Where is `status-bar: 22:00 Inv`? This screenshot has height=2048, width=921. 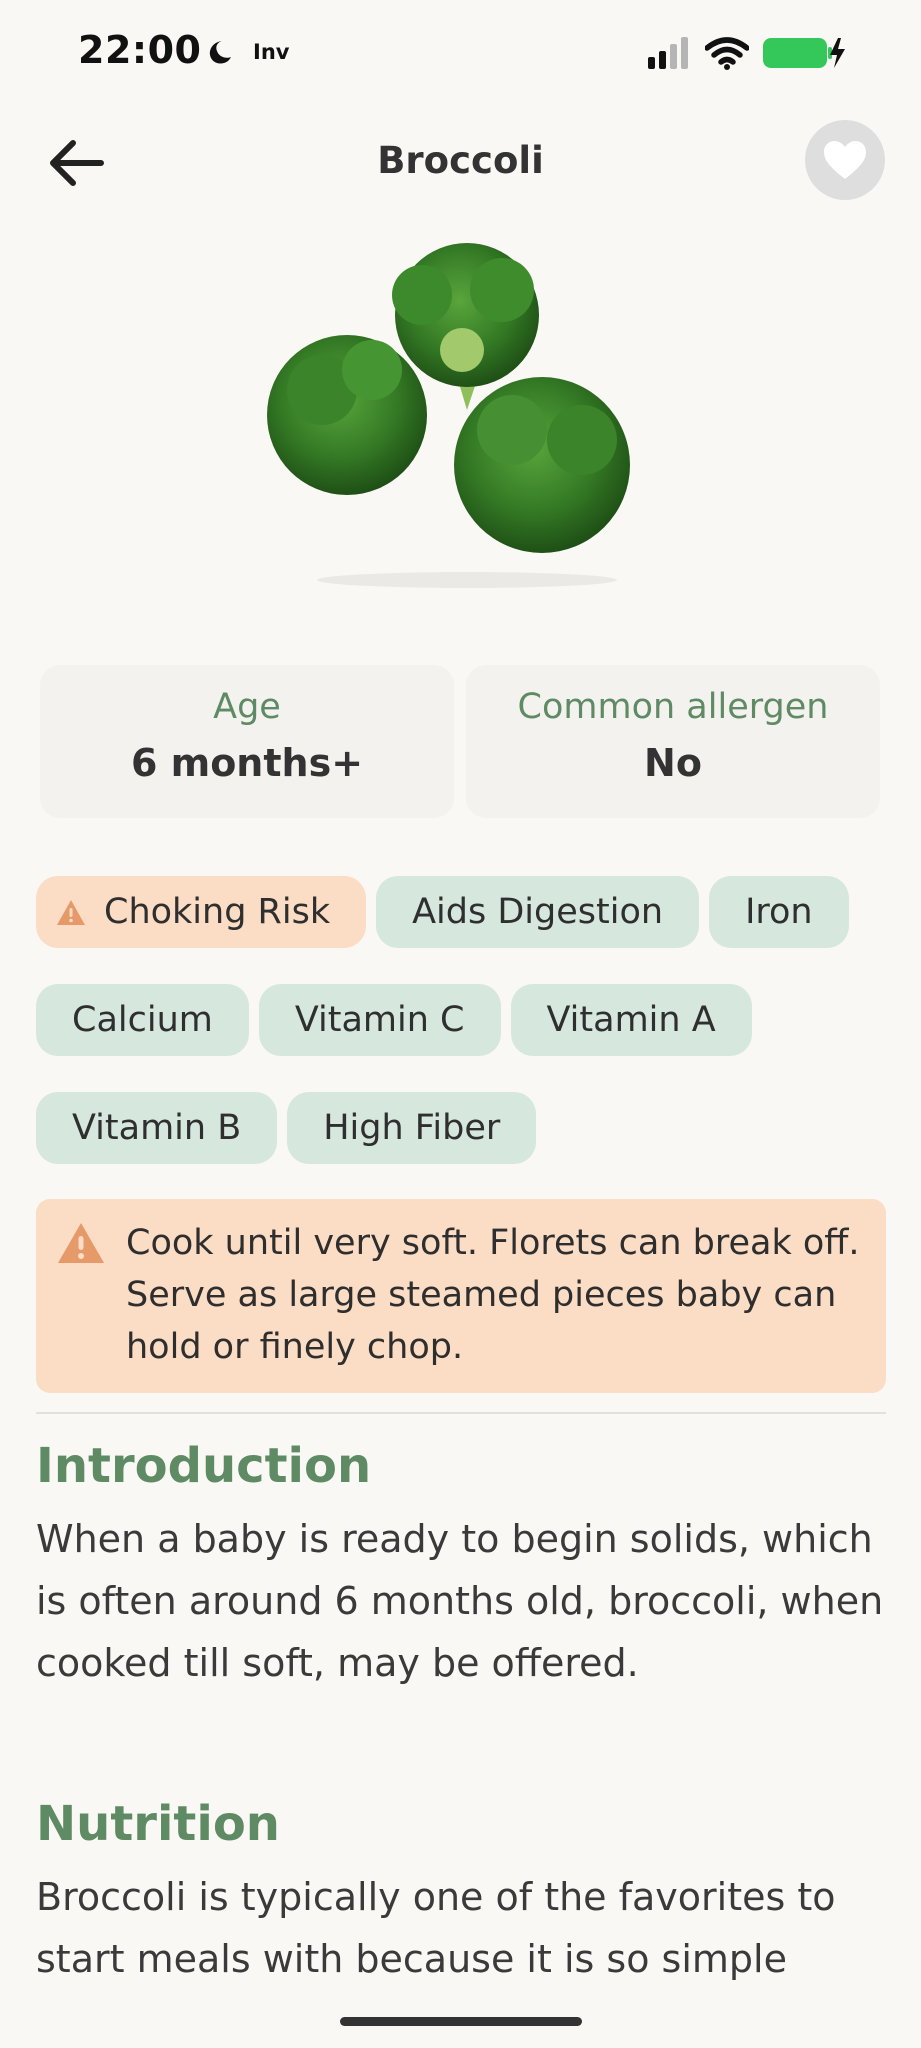
status-bar: 22:00 Inv is located at coordinates (460, 53).